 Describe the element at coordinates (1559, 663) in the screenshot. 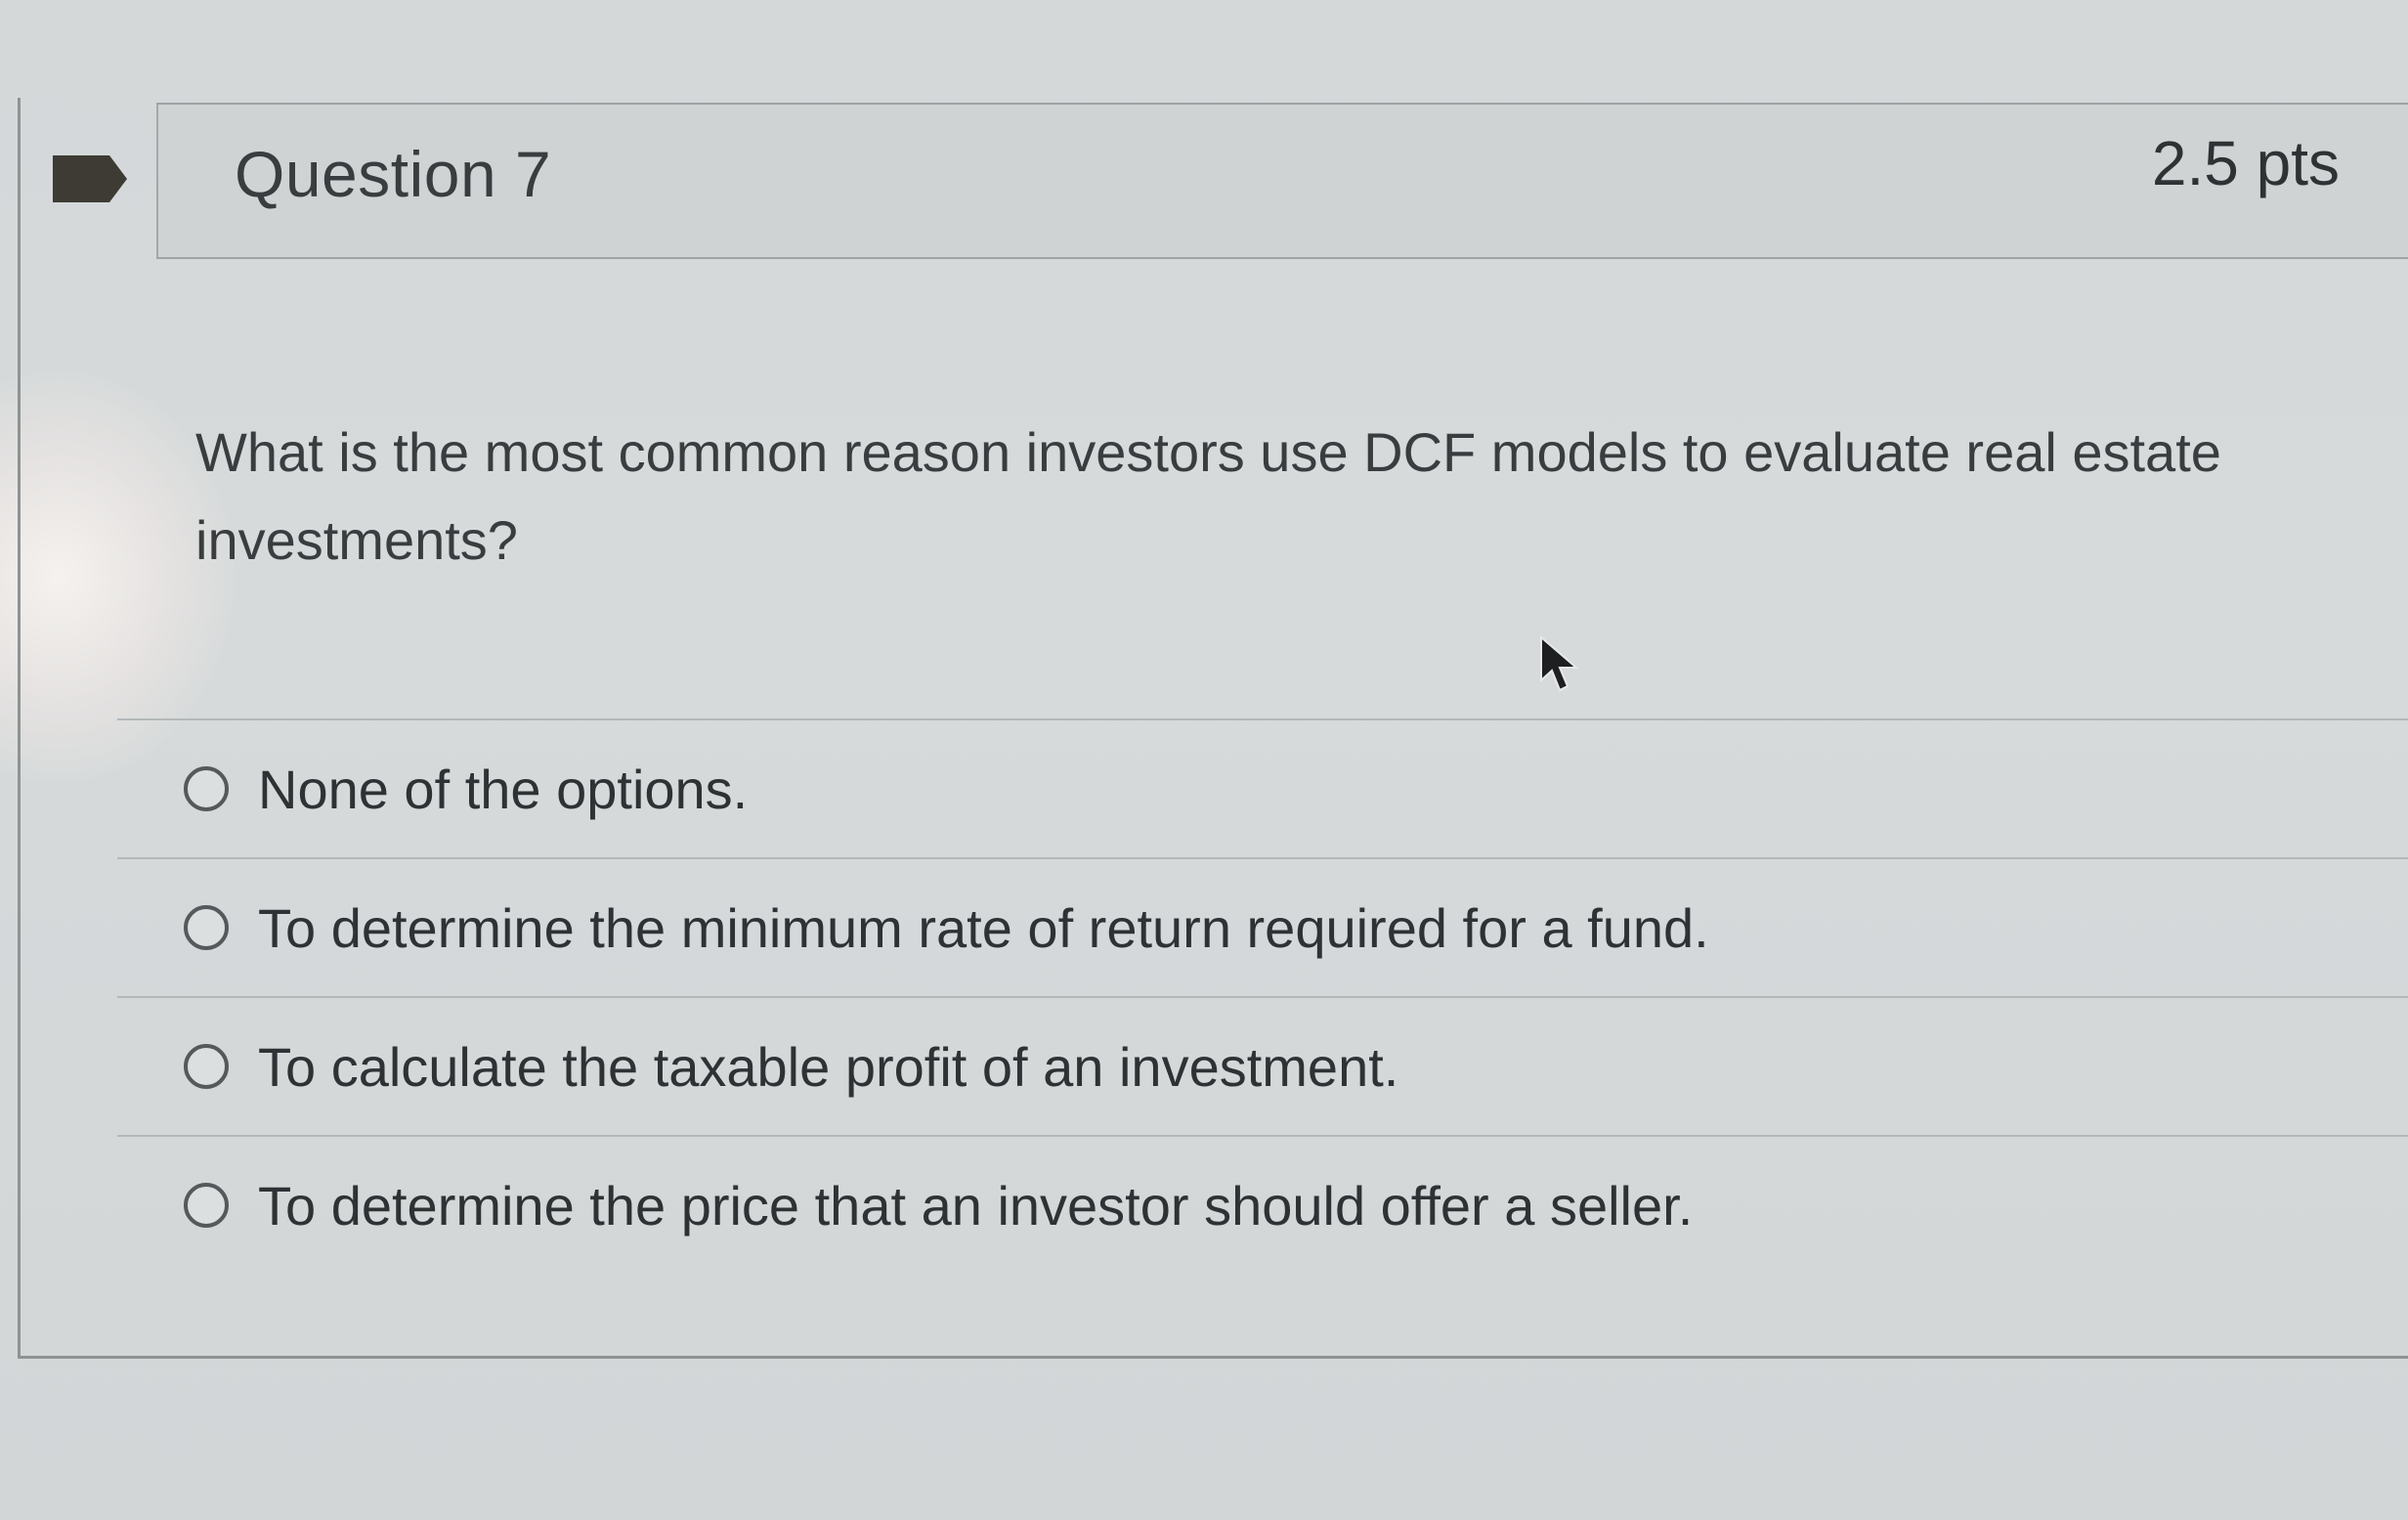

I see `mouse-cursor-icon` at that location.